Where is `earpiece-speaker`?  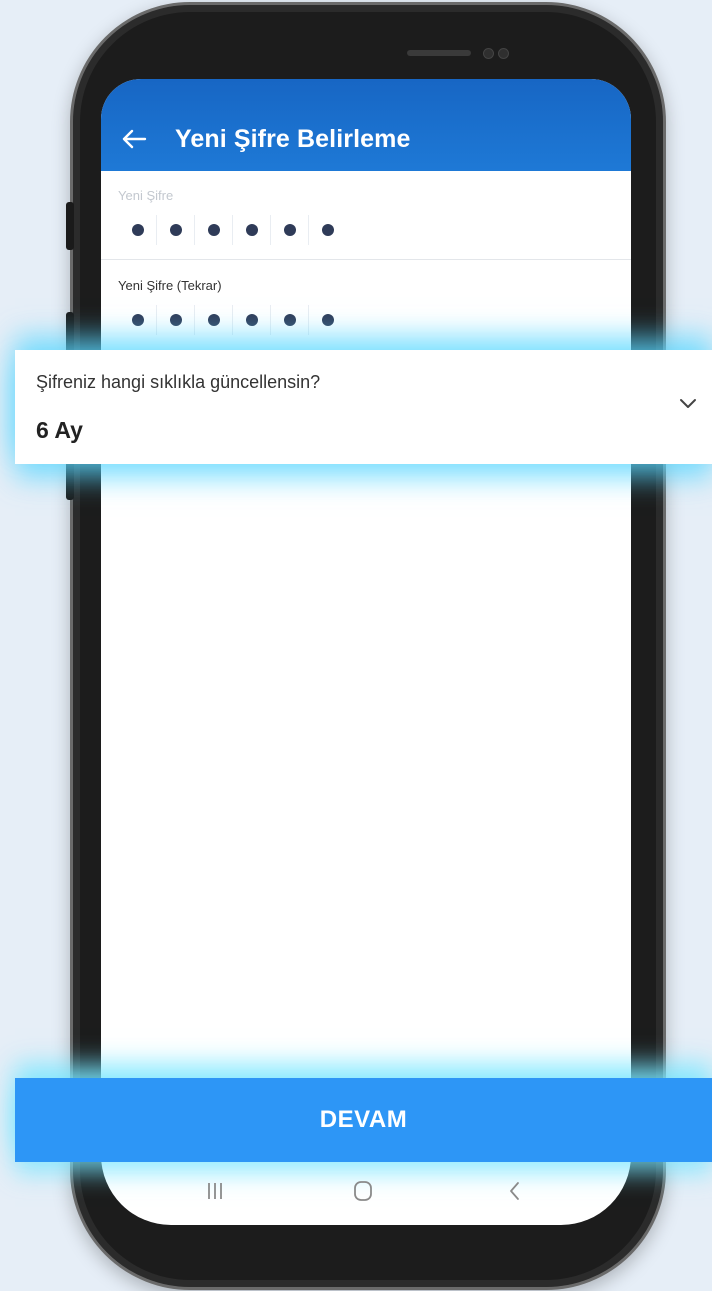 earpiece-speaker is located at coordinates (439, 53).